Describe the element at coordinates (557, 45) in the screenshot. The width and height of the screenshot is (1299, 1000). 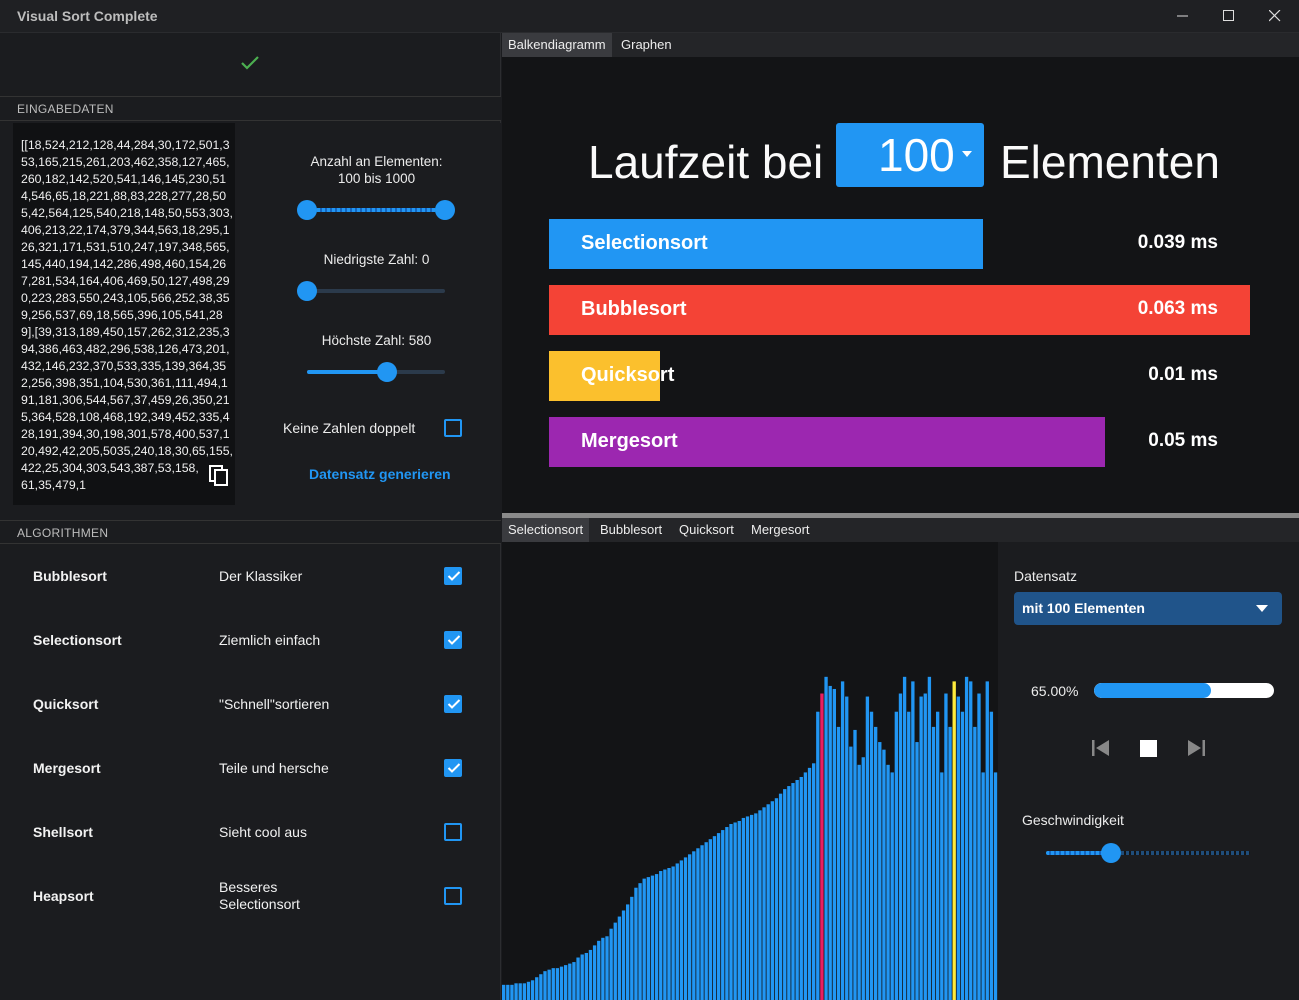
I see `tab-balkendiagramm: Balkendiagramm` at that location.